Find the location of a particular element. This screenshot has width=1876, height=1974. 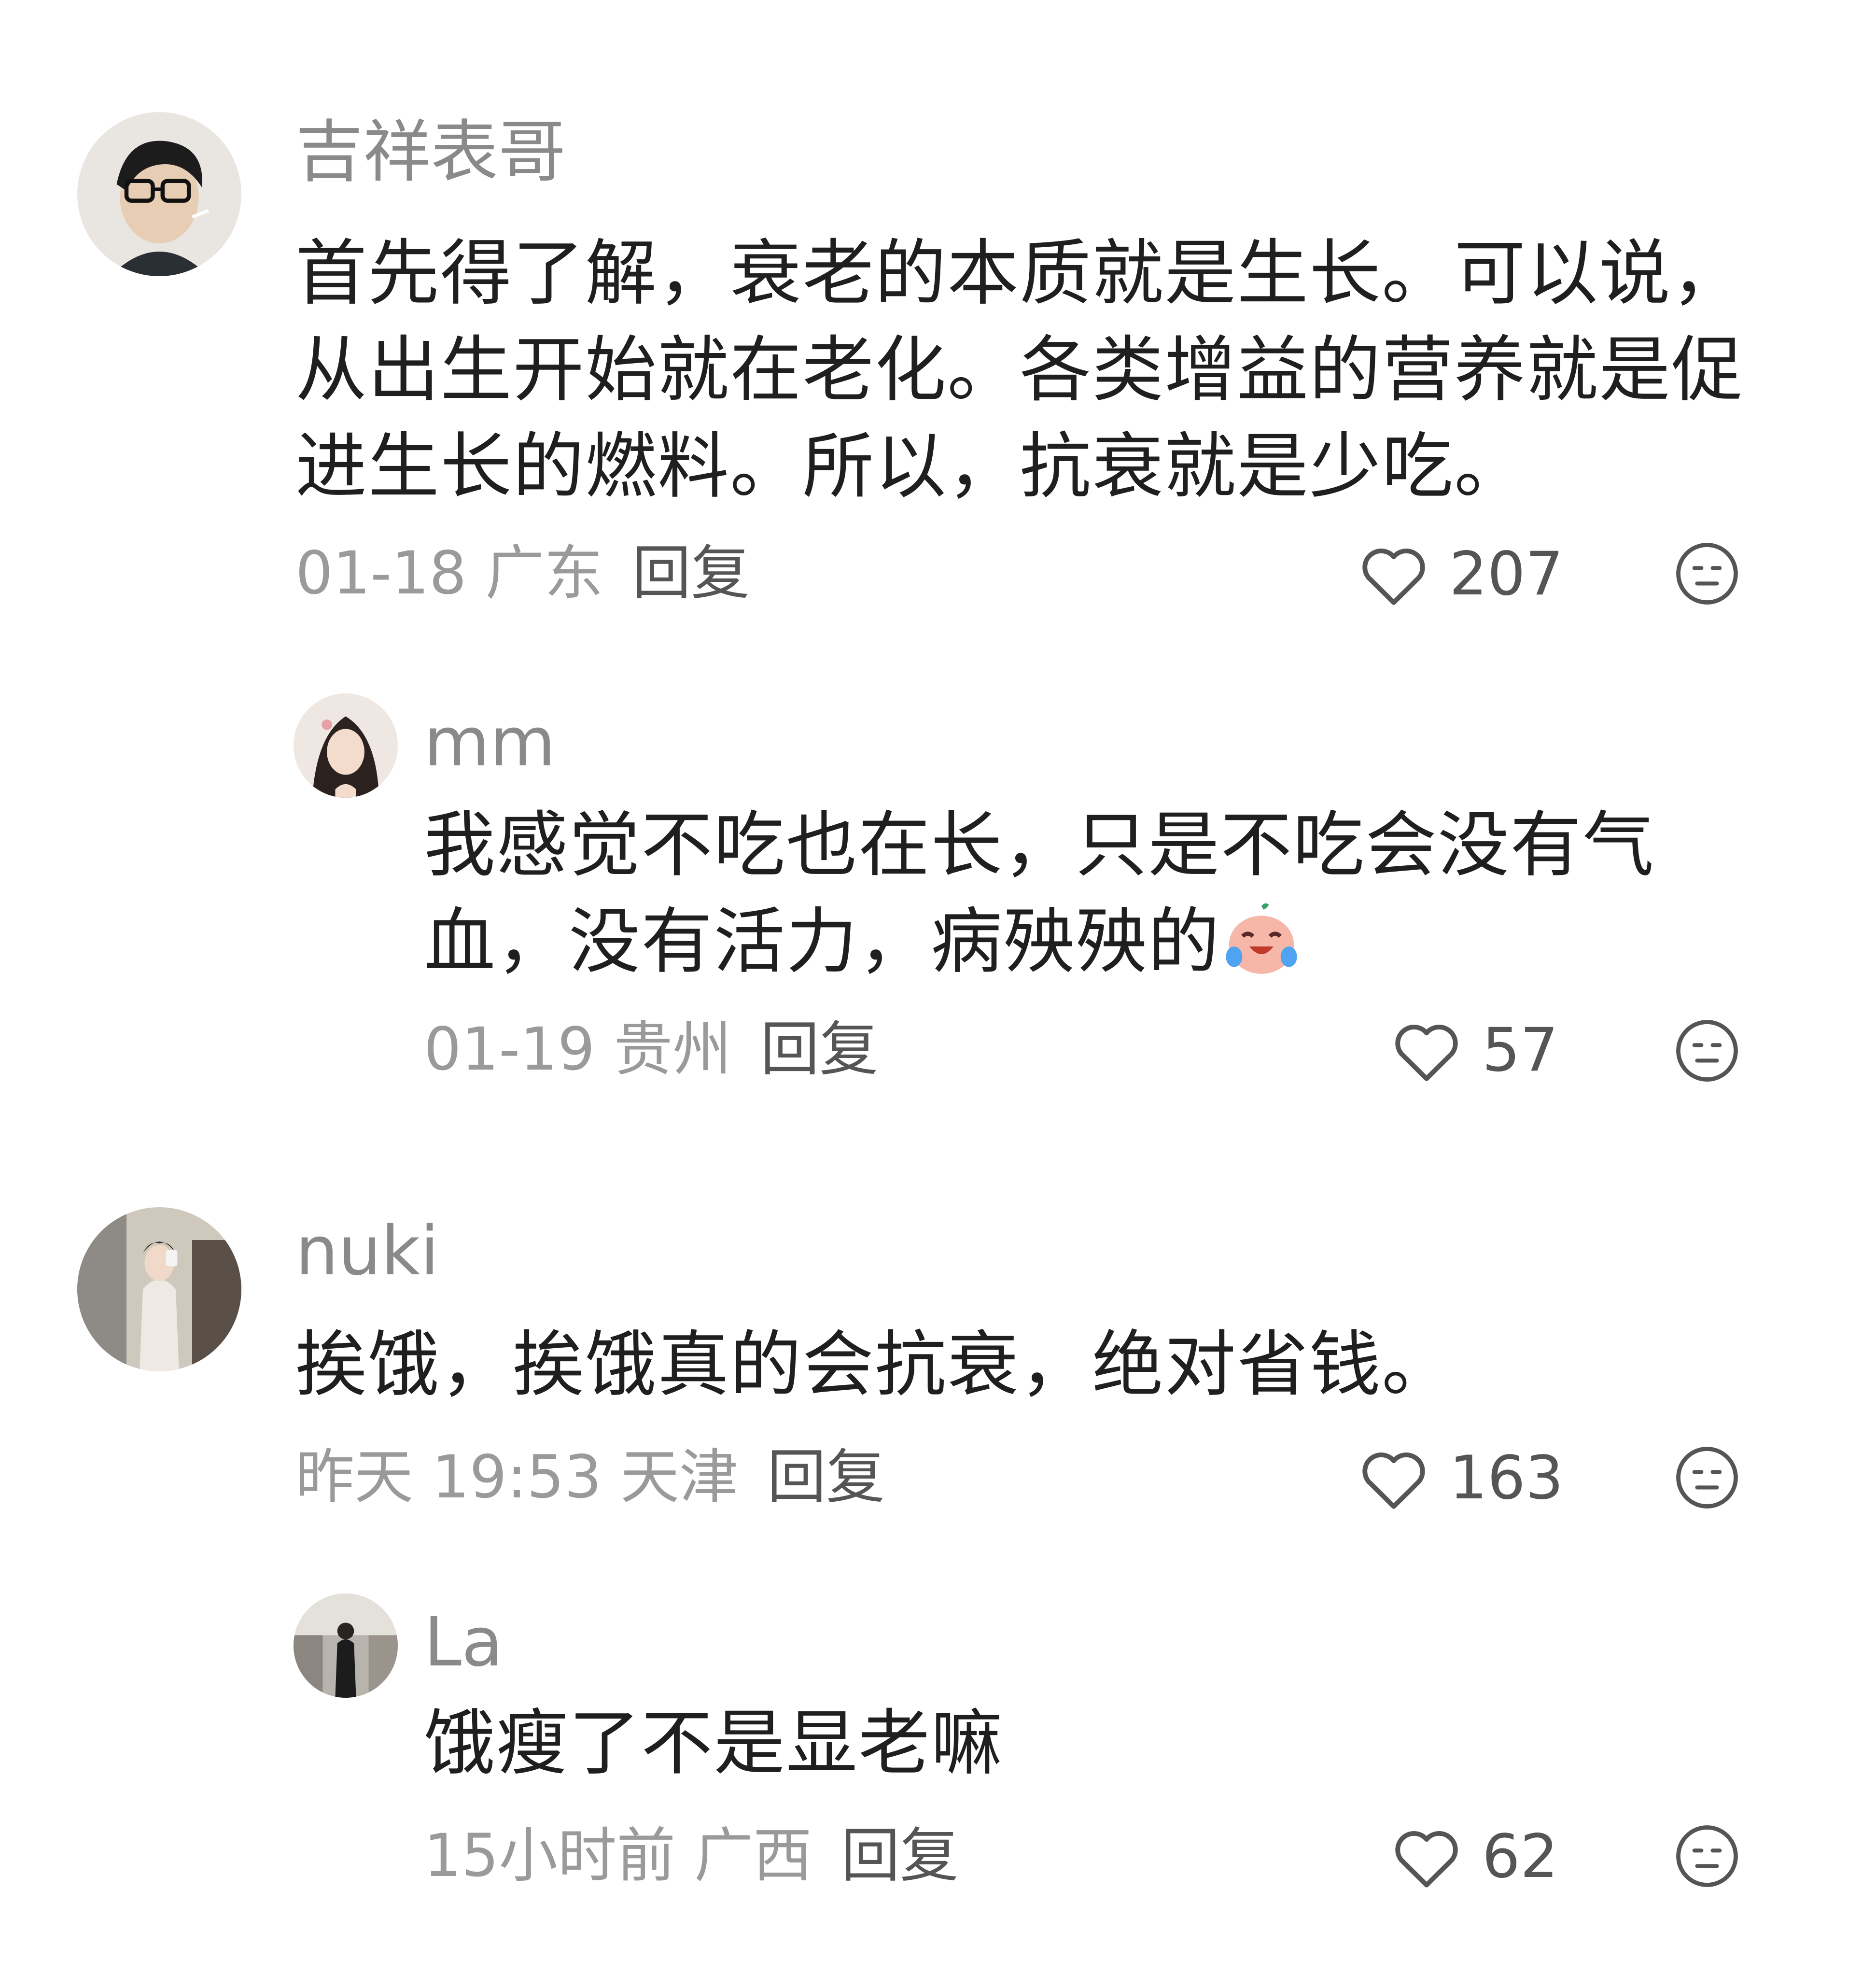

like-count: 207 is located at coordinates (1507, 574).